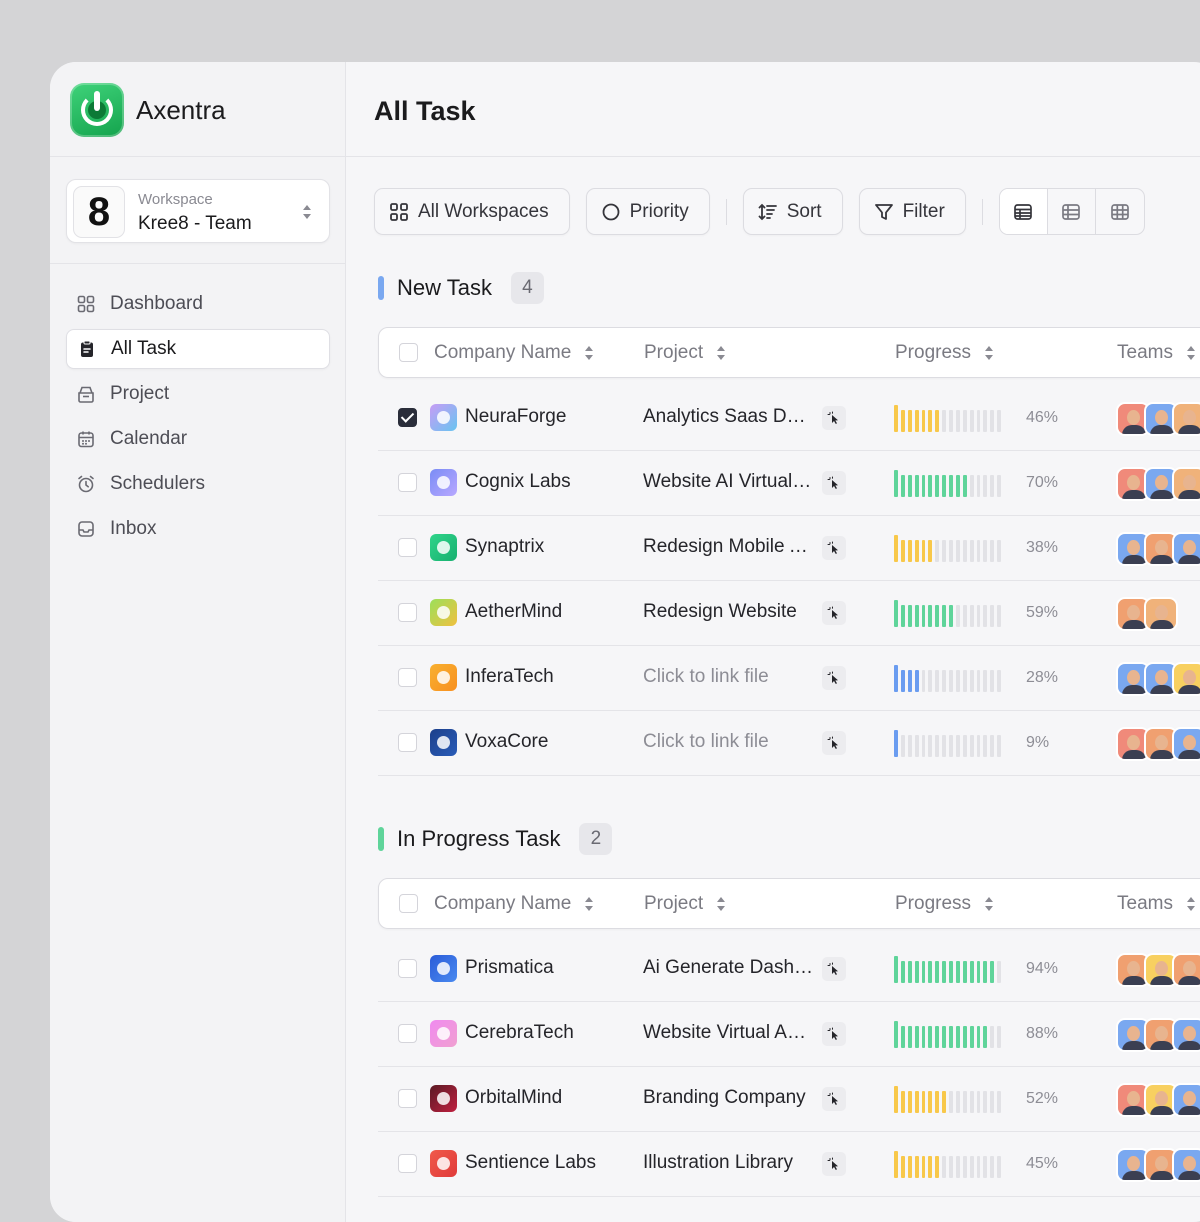 The height and width of the screenshot is (1222, 1200). I want to click on sidebar-item-label: Schedulers, so click(158, 483).